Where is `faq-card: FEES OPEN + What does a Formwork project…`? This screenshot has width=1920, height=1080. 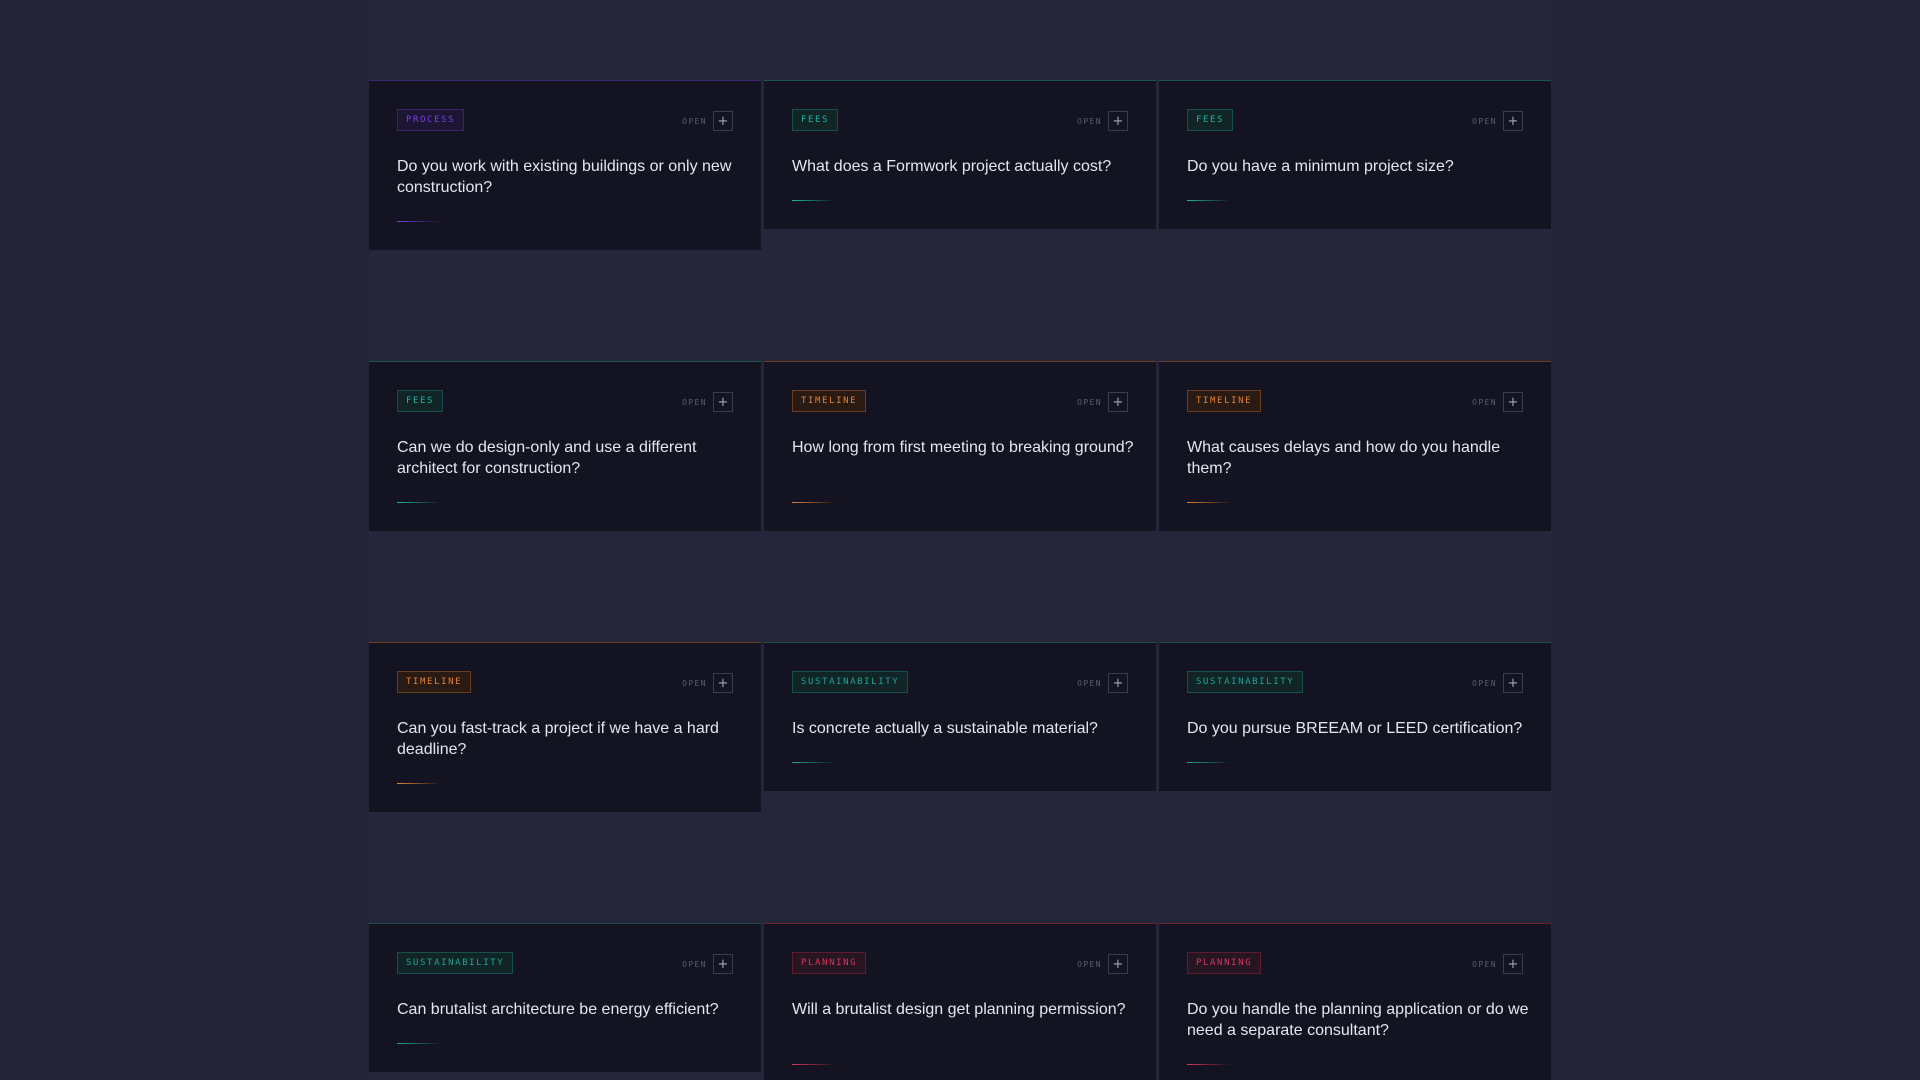
faq-card: FEES OPEN + What does a Formwork project… is located at coordinates (960, 154).